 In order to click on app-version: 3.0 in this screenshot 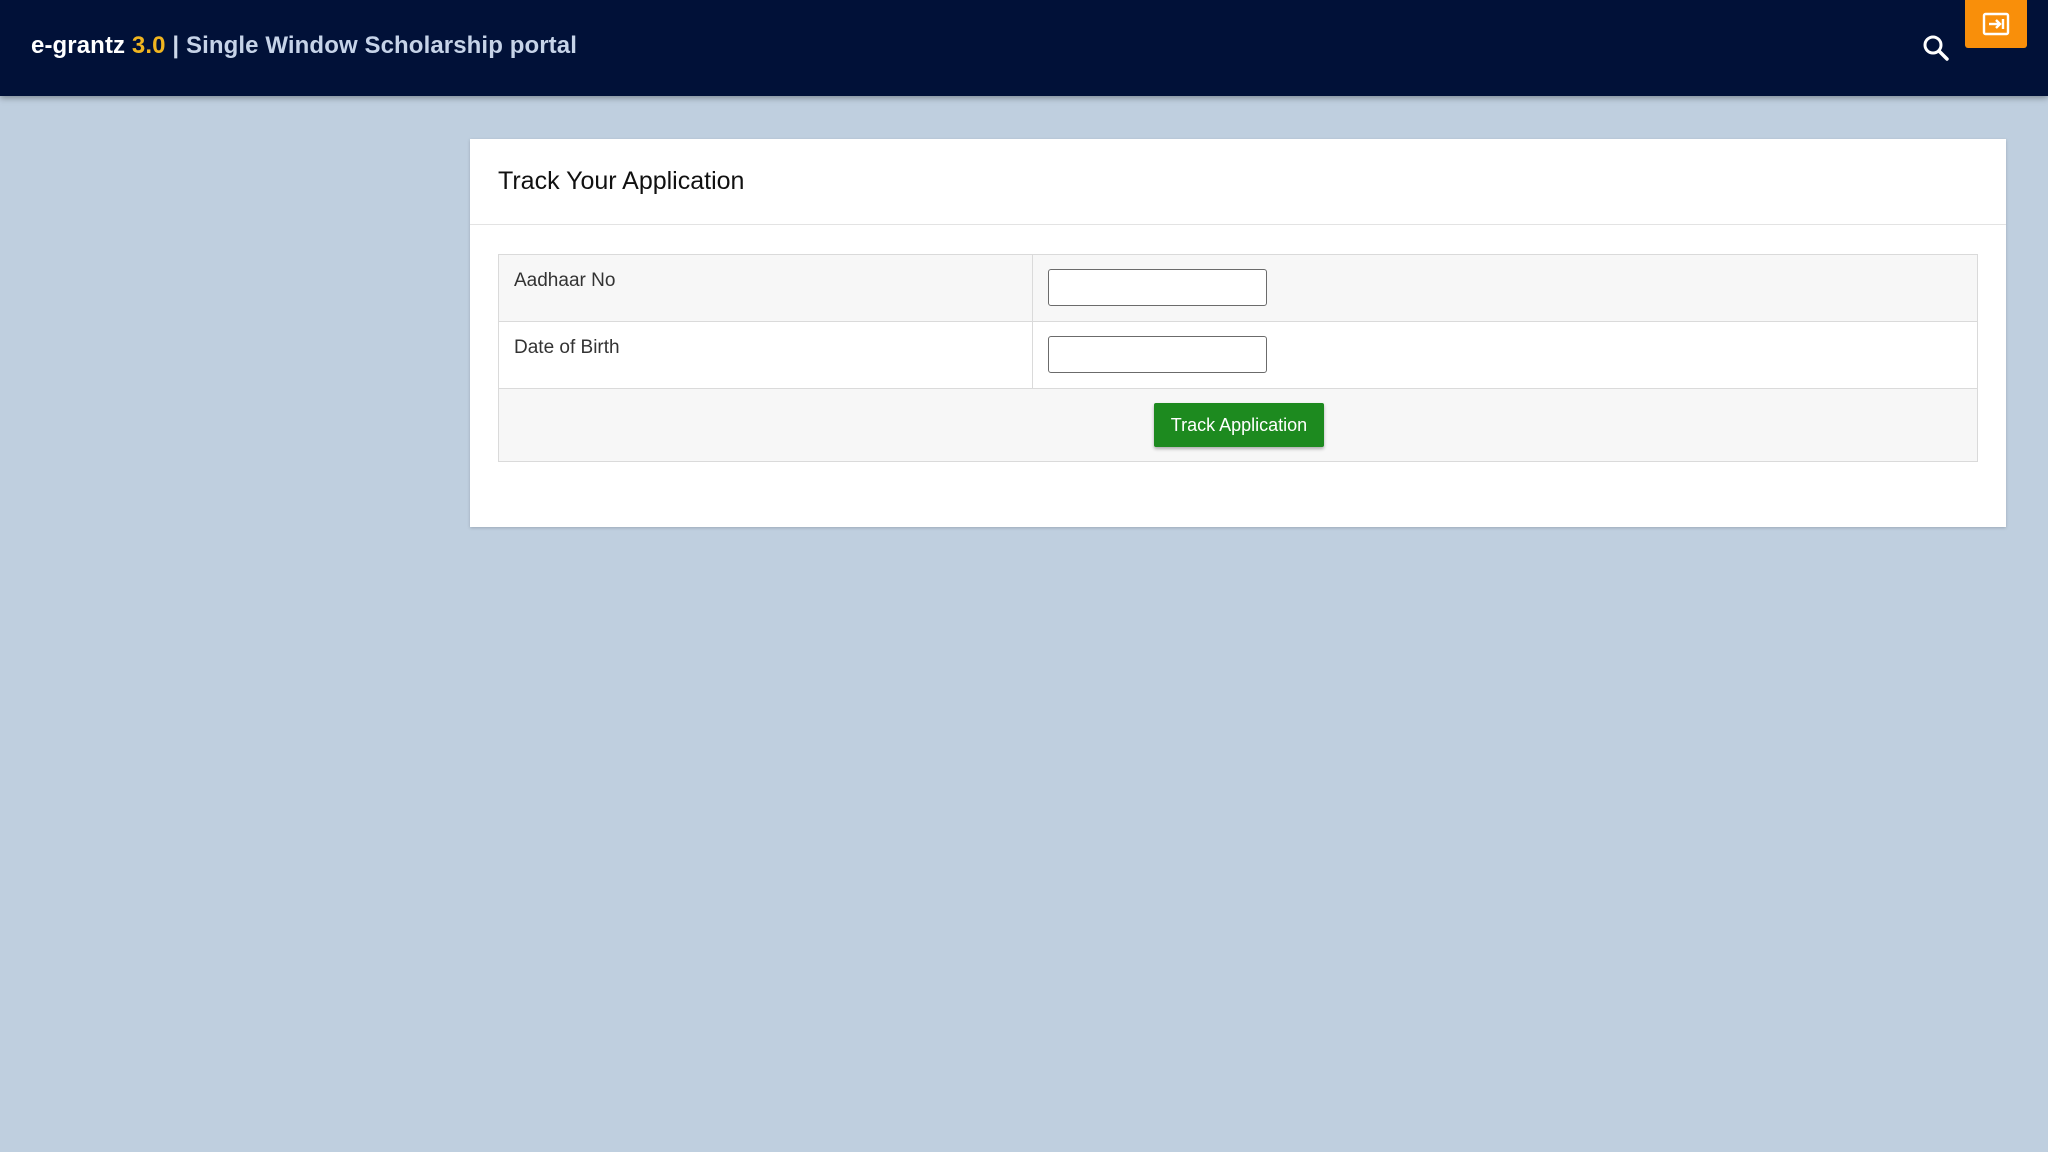, I will do `click(148, 45)`.